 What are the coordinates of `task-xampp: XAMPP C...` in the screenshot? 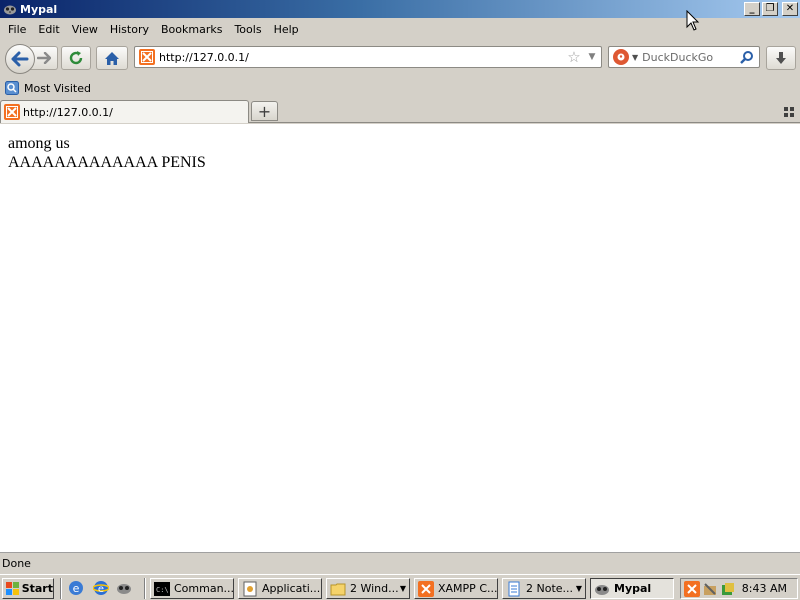 It's located at (456, 588).